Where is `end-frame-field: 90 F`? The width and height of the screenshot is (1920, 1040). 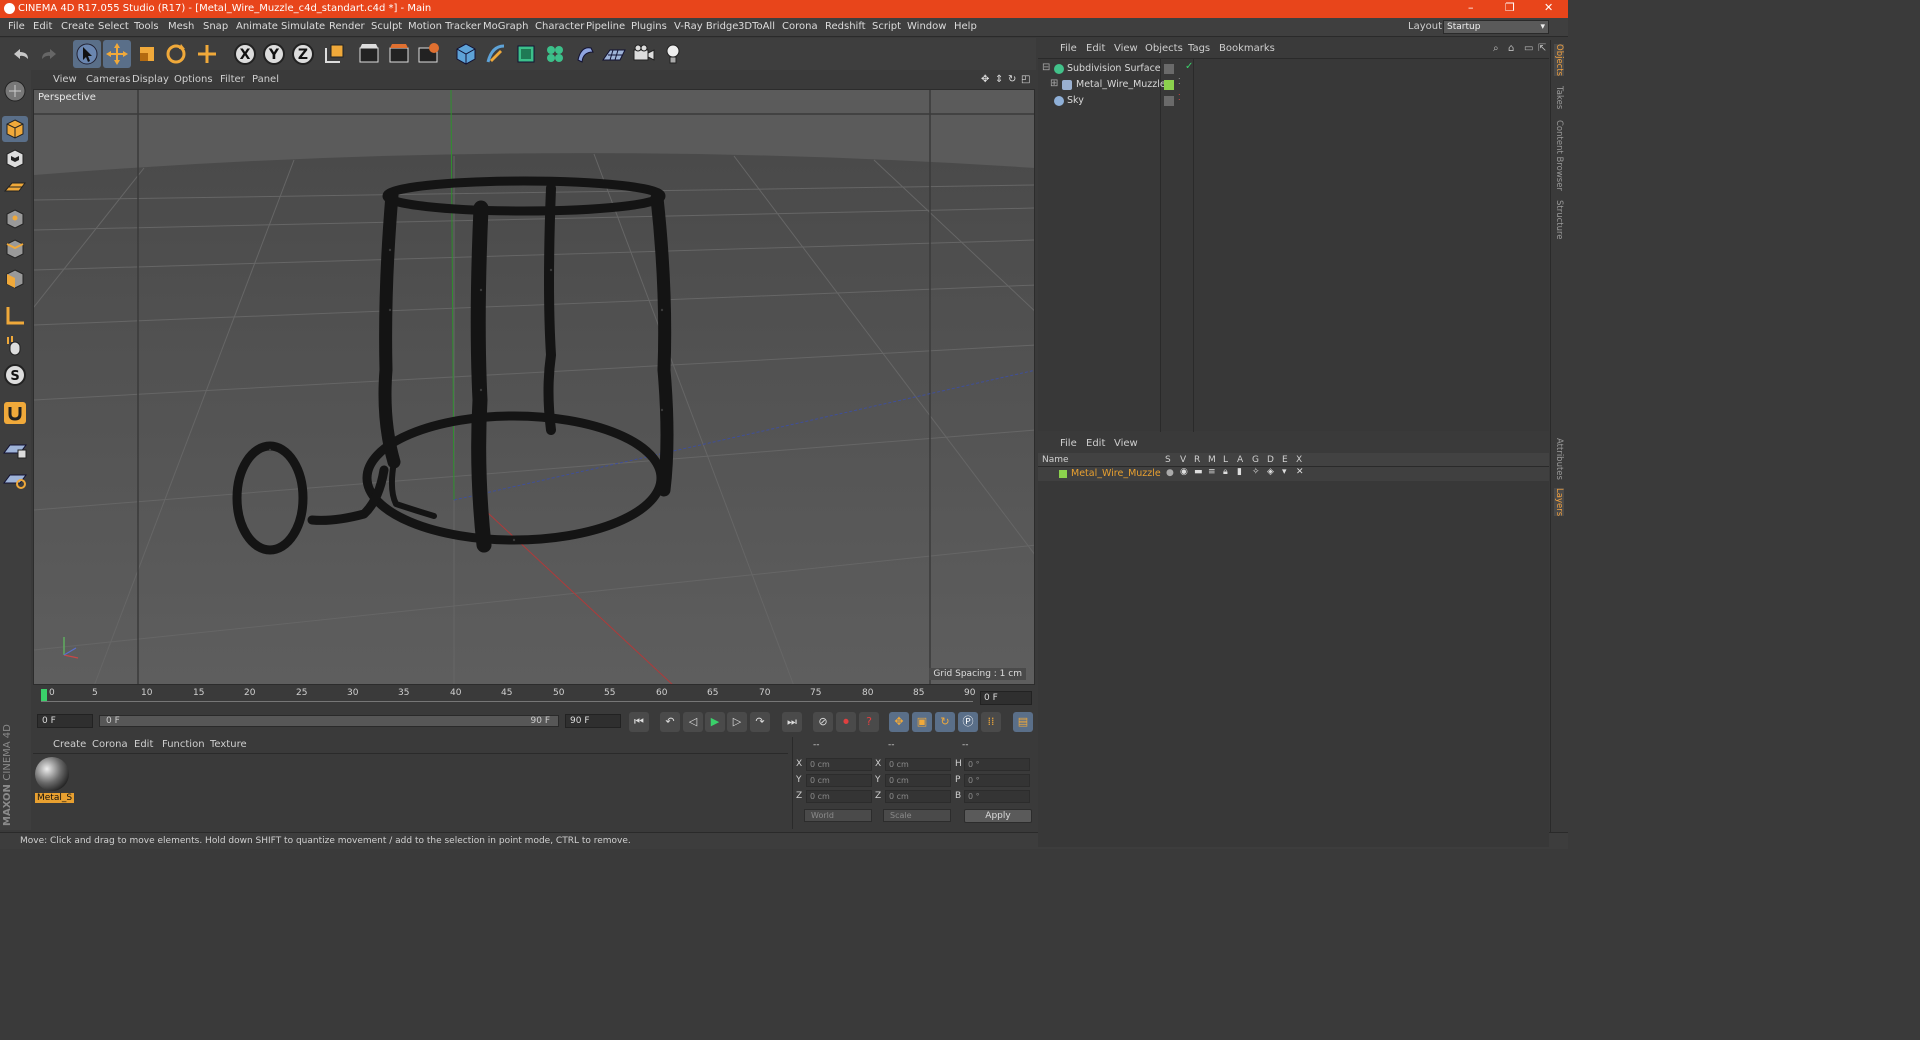
end-frame-field: 90 F is located at coordinates (593, 721).